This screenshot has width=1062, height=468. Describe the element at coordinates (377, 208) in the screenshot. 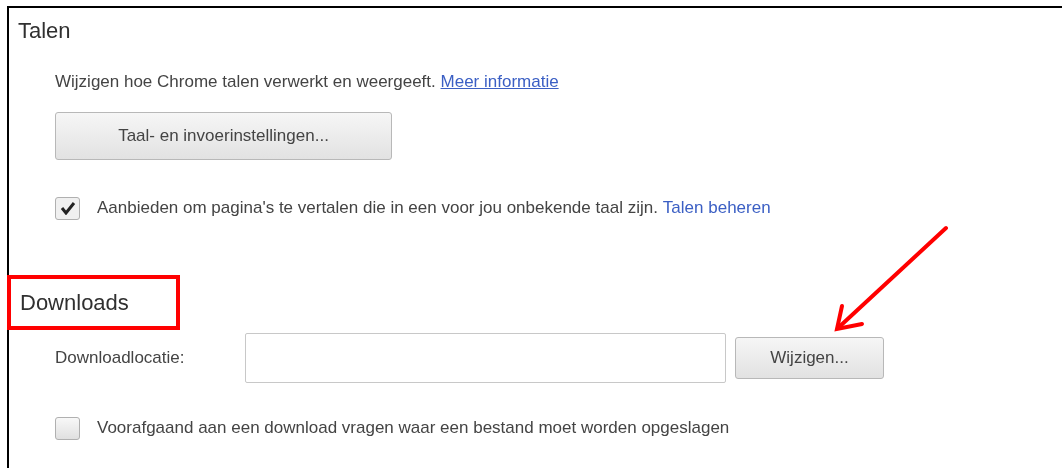

I see `checkbox-label: Aanbieden om pagina's te vertalen die in een voor jou onbekende taal zijn.` at that location.